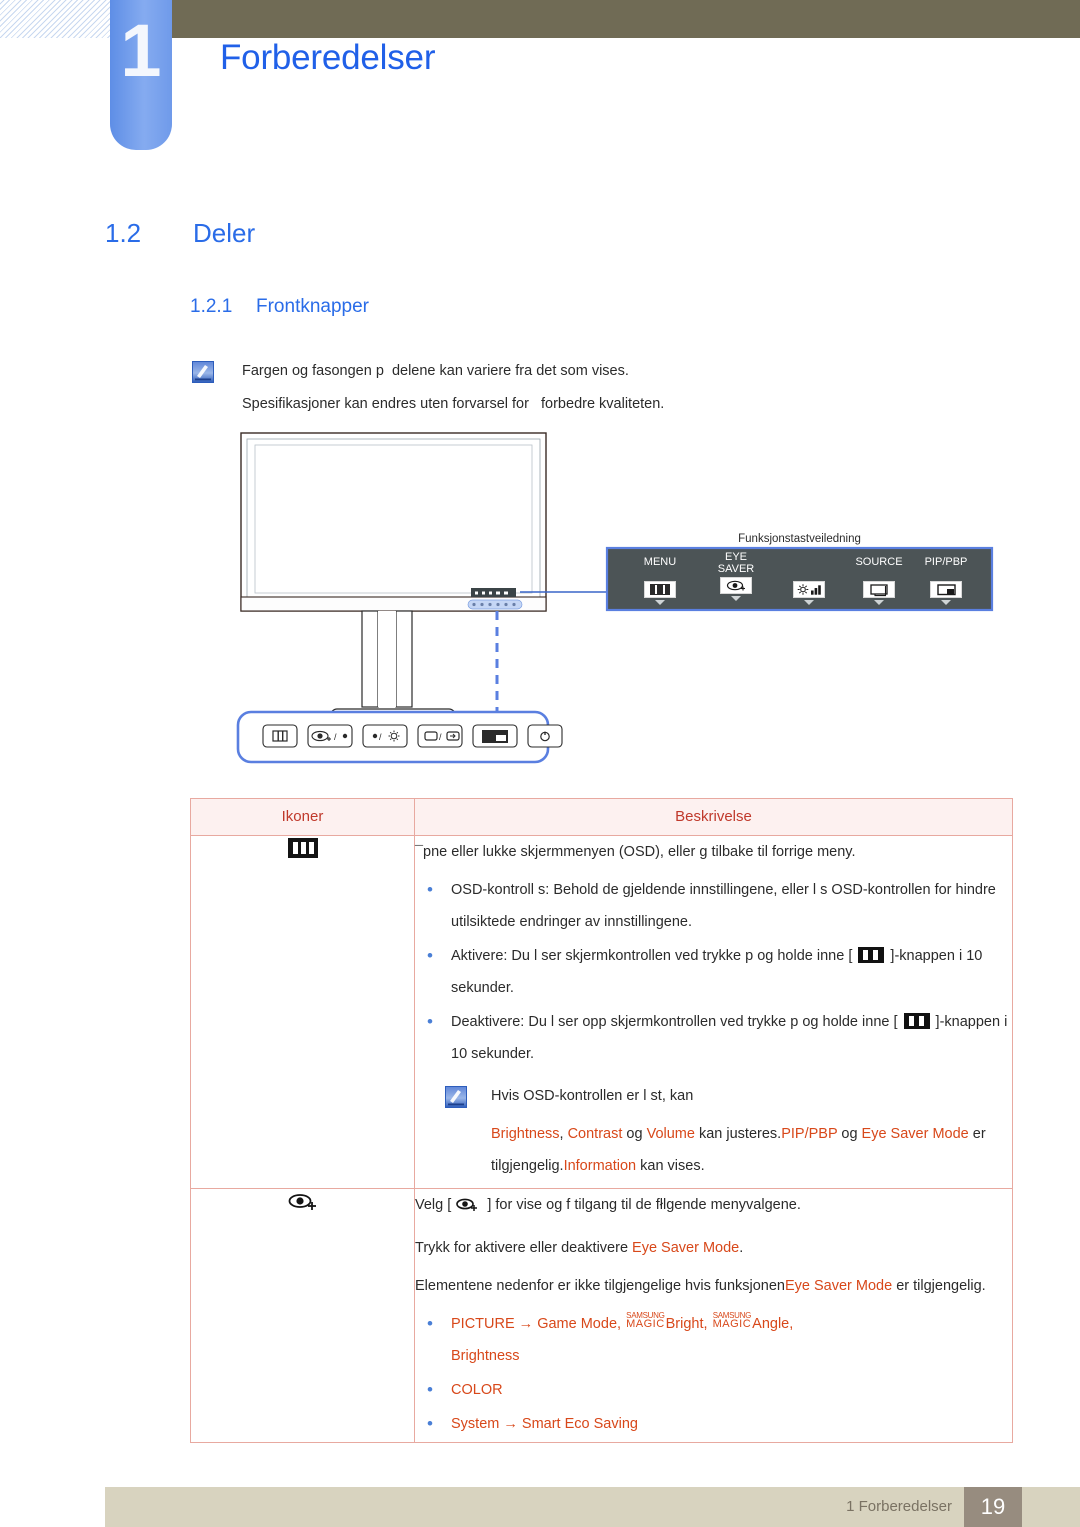 The image size is (1080, 1527). Describe the element at coordinates (399, 737) in the screenshot. I see `front-button-callout: / / /` at that location.